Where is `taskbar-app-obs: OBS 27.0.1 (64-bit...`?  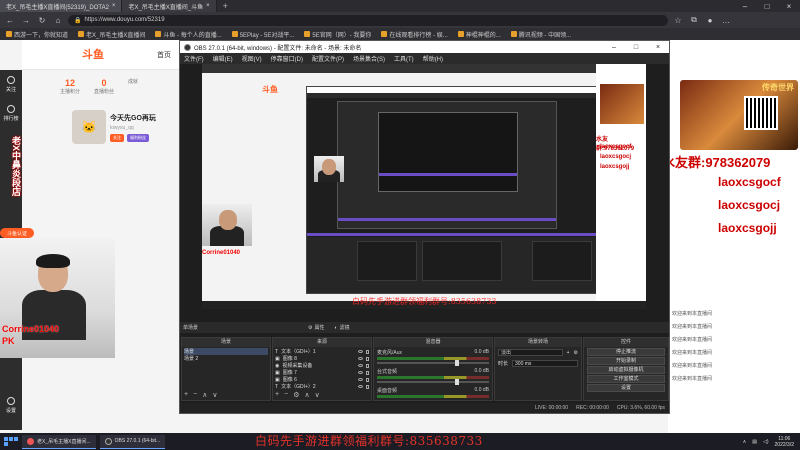
taskbar-app-obs: OBS 27.0.1 (64-bit... is located at coordinates (132, 441).